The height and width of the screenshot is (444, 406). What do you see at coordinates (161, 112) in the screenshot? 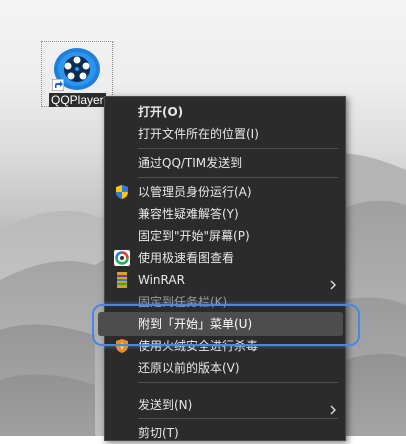
I see `menu-item-label: 打开(O)` at bounding box center [161, 112].